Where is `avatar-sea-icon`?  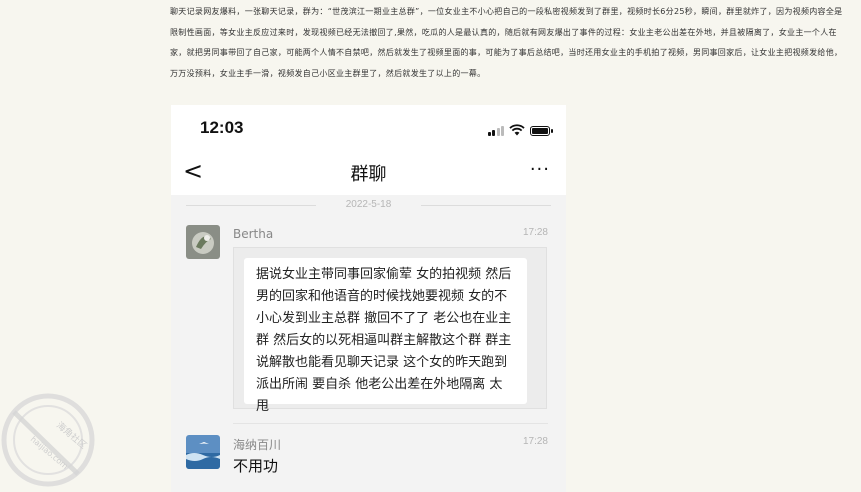 avatar-sea-icon is located at coordinates (203, 452).